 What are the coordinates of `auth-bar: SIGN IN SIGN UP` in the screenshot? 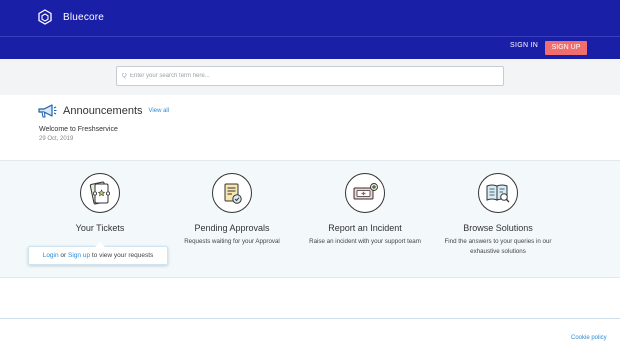 It's located at (310, 48).